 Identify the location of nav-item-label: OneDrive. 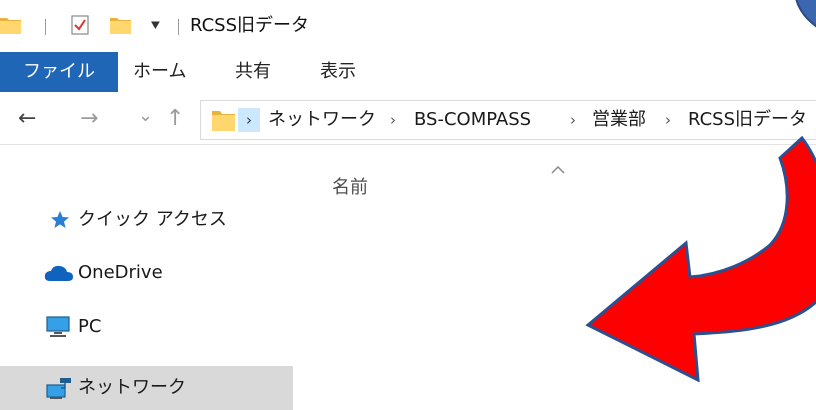
(120, 272).